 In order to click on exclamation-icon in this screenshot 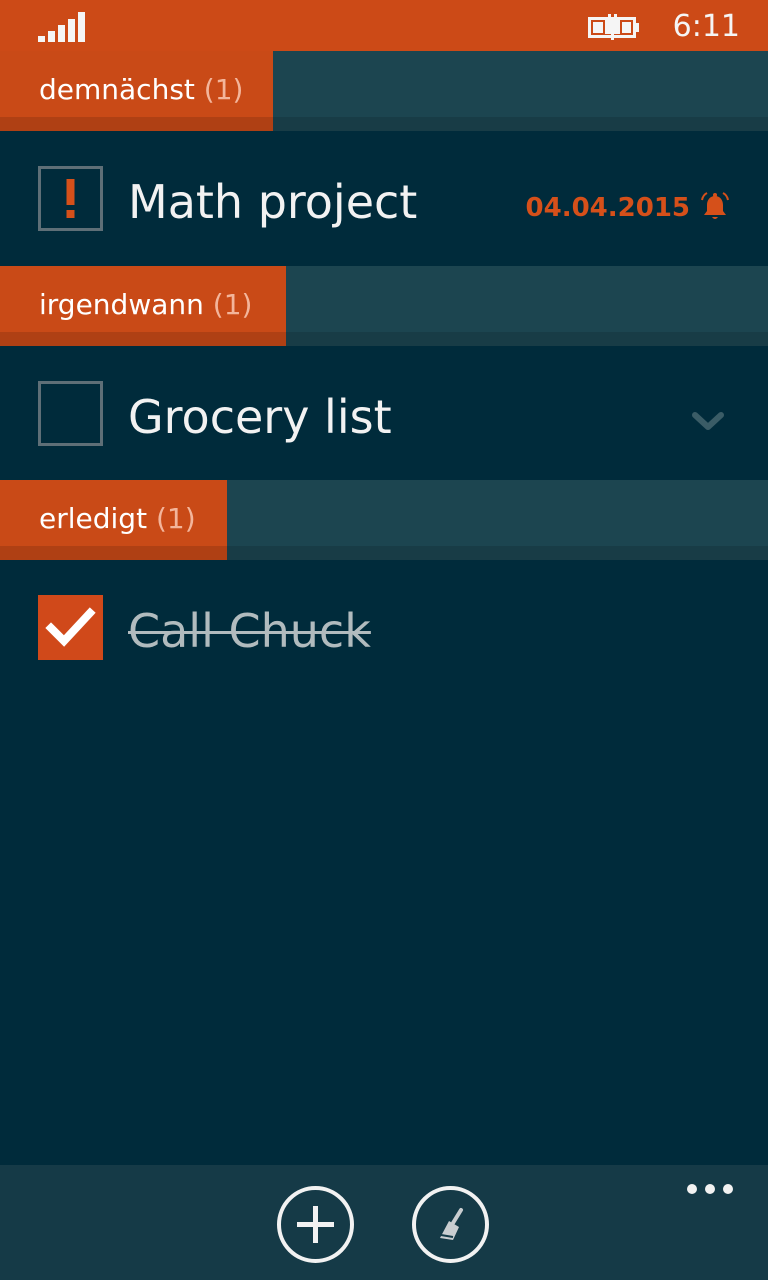, I will do `click(70, 198)`.